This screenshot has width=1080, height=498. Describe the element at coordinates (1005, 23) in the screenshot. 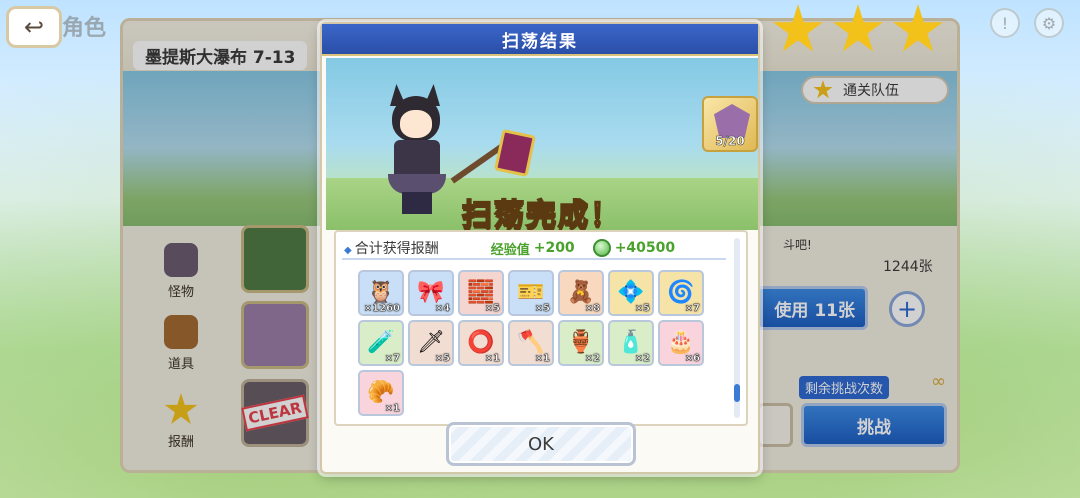

I see `info-icon: !` at that location.